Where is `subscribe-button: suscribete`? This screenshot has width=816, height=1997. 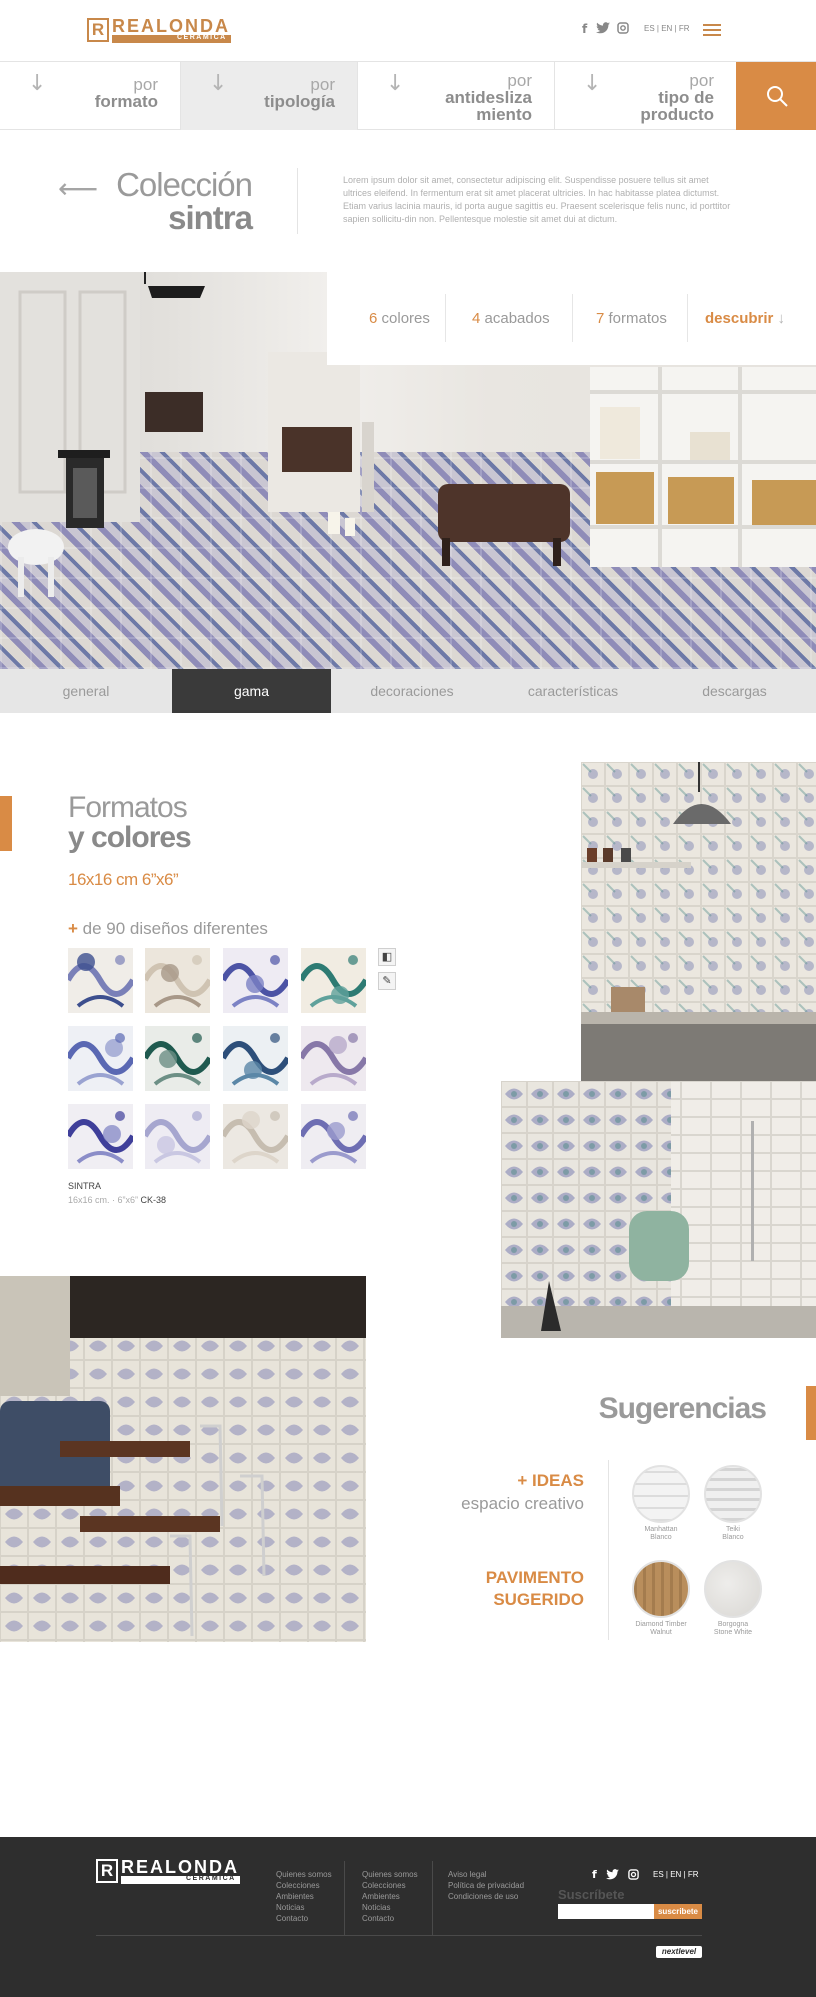 subscribe-button: suscribete is located at coordinates (678, 1911).